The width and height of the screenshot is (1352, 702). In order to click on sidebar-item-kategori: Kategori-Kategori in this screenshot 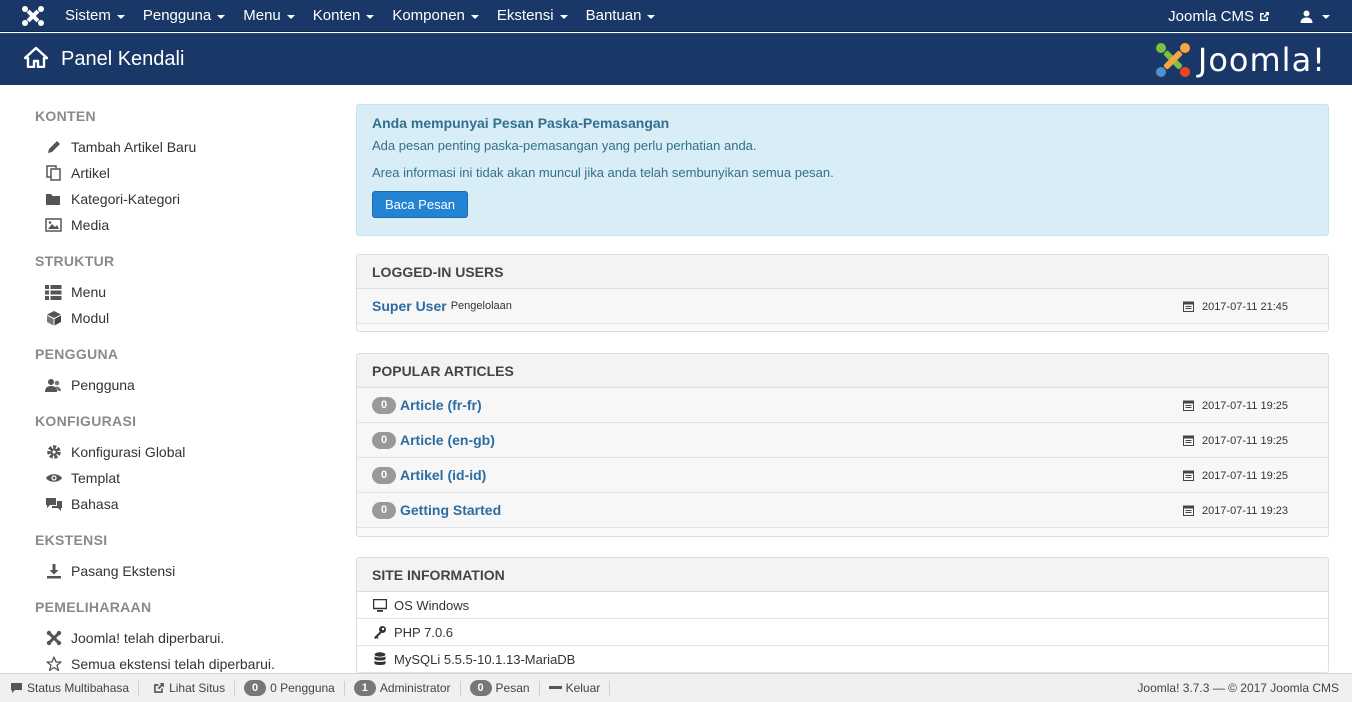, I will do `click(112, 199)`.